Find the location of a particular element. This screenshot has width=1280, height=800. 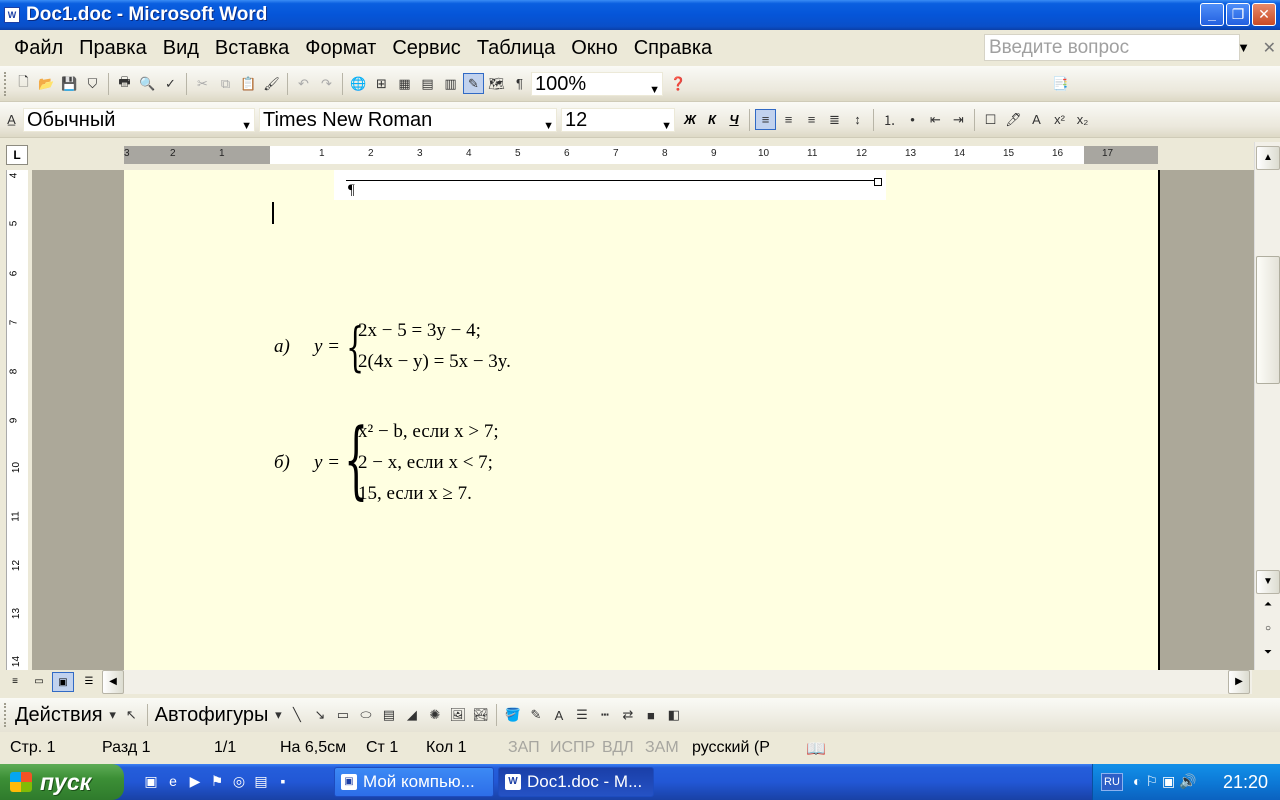

folder-icon: ▤ is located at coordinates (261, 781).